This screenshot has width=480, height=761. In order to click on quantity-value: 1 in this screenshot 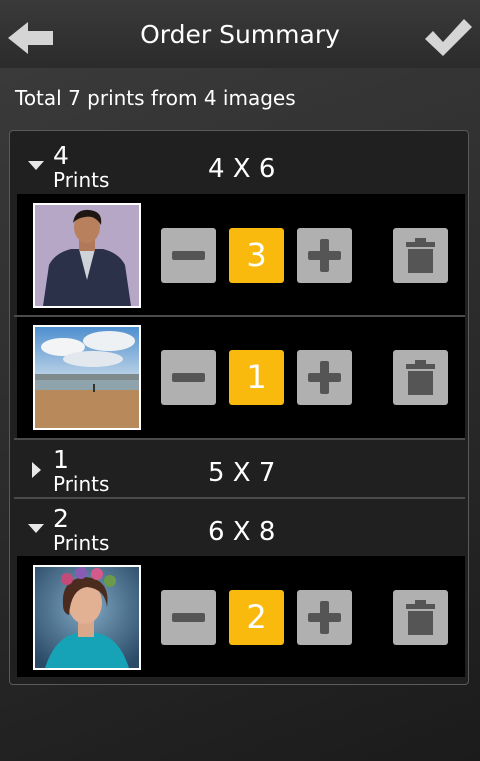, I will do `click(256, 377)`.